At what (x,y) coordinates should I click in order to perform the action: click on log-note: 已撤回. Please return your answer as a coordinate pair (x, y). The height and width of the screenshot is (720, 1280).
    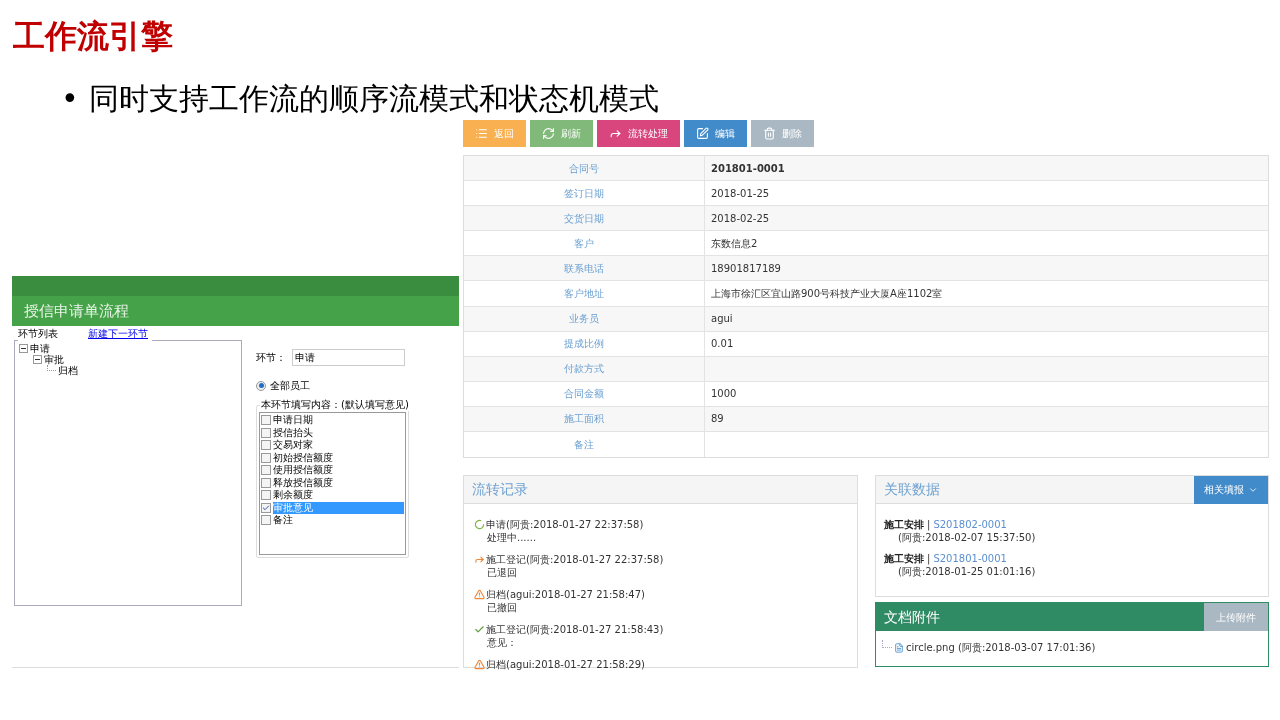
    Looking at the image, I should click on (502, 608).